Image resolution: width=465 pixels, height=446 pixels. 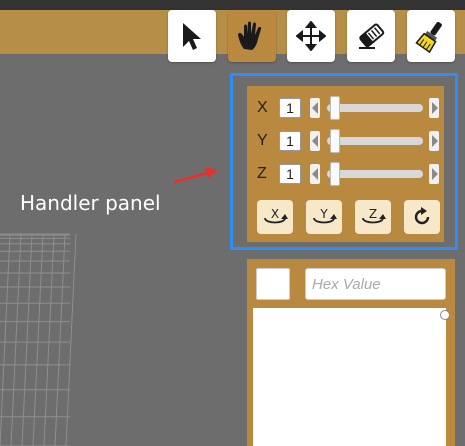 I want to click on rotate-y-button: Y, so click(x=324, y=217).